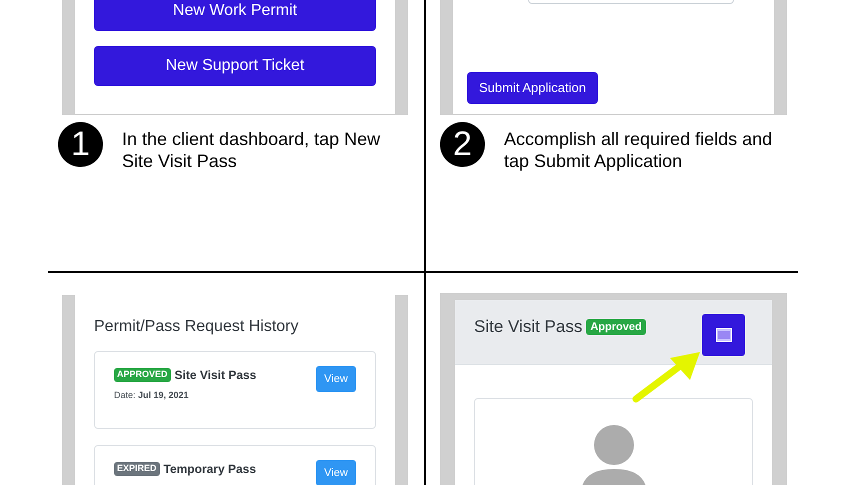  Describe the element at coordinates (235, 15) in the screenshot. I see `action-button: New Work Permit` at that location.